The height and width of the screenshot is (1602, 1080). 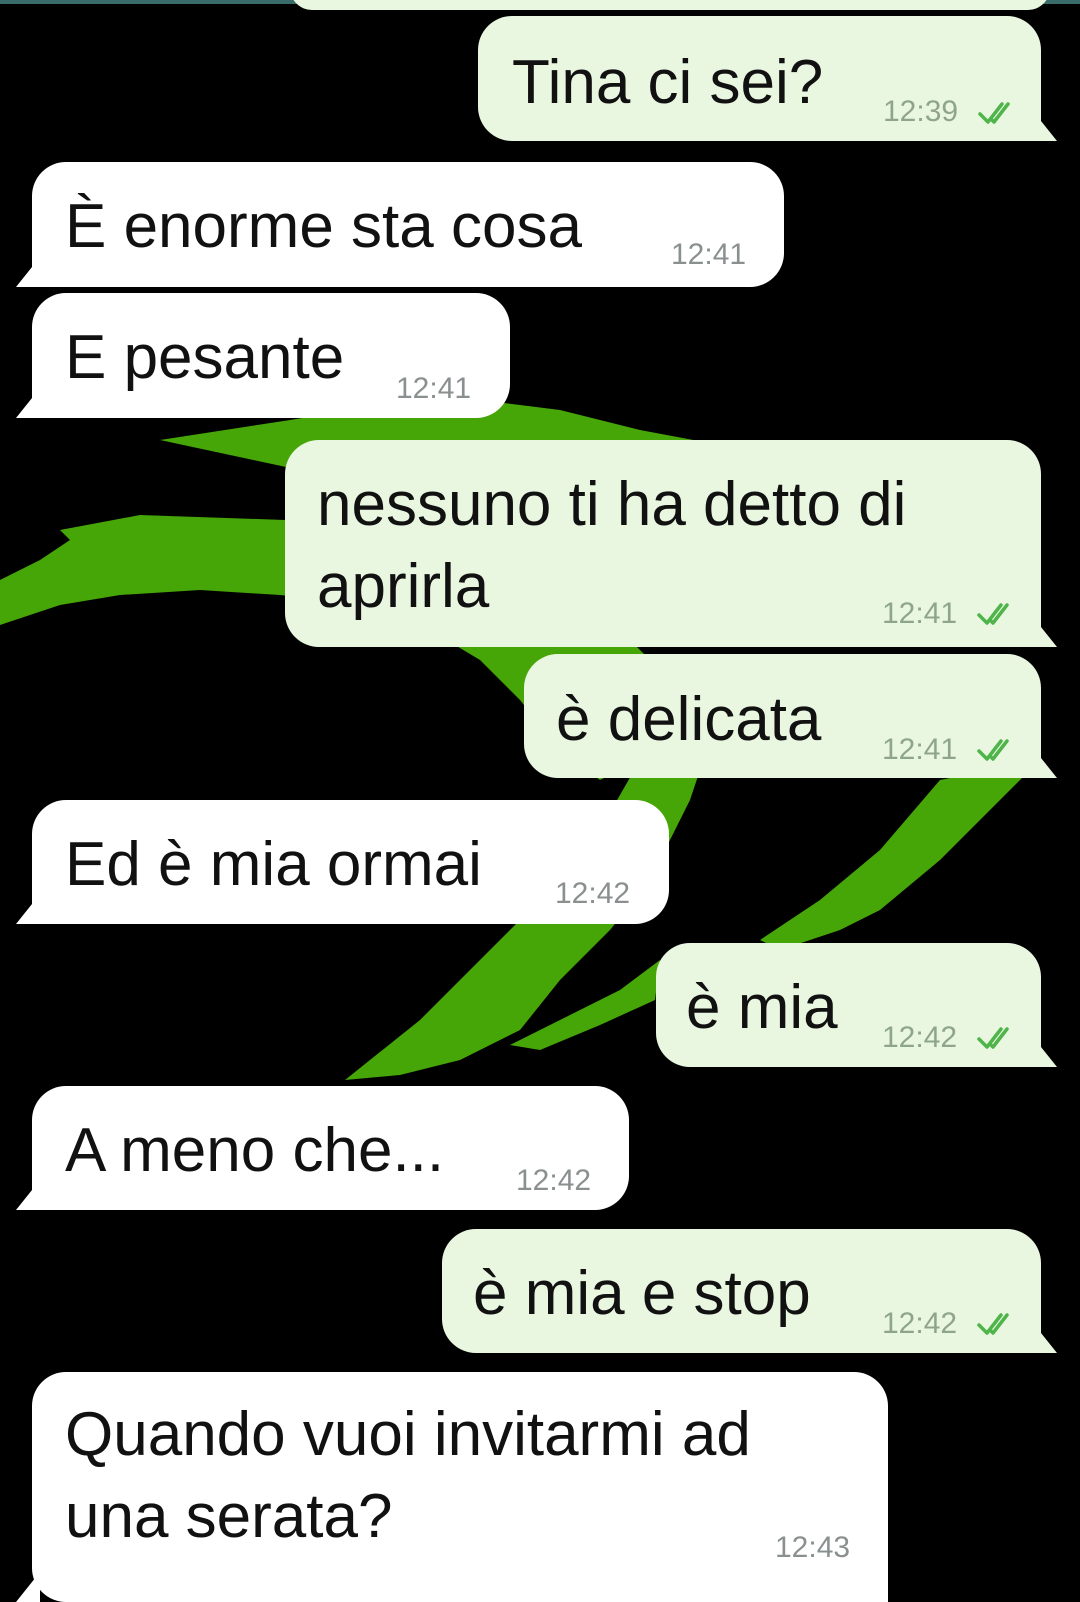 I want to click on message-text: è mia, so click(x=762, y=1007).